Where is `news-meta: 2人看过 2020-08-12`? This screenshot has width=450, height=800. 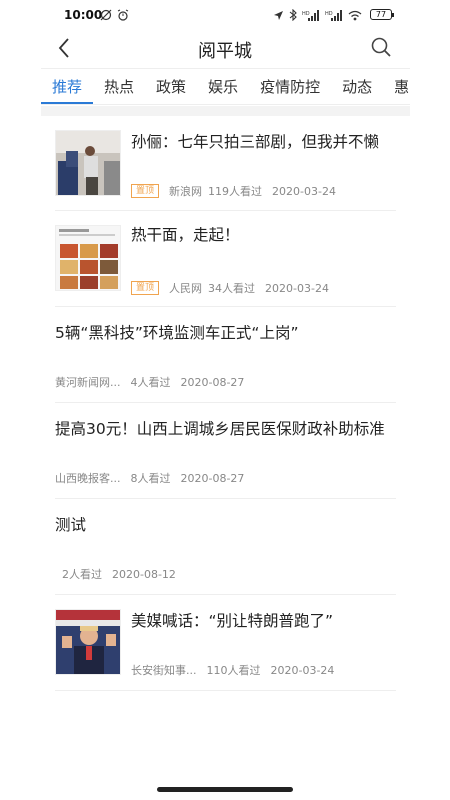
news-meta: 2人看过 2020-08-12 is located at coordinates (119, 574).